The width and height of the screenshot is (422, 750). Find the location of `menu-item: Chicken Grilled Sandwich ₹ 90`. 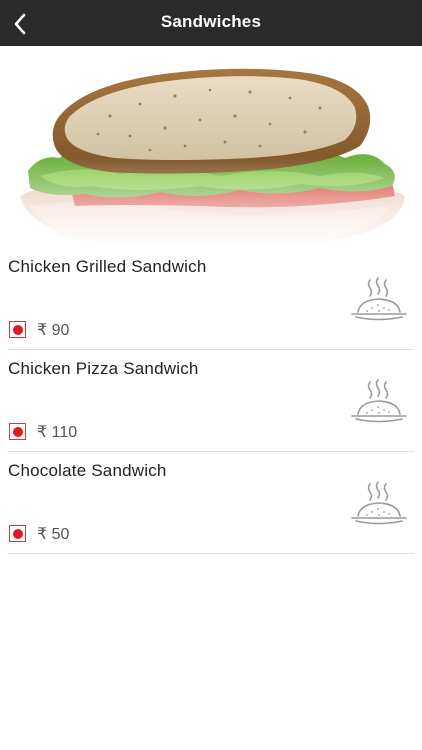

menu-item: Chicken Grilled Sandwich ₹ 90 is located at coordinates (211, 299).